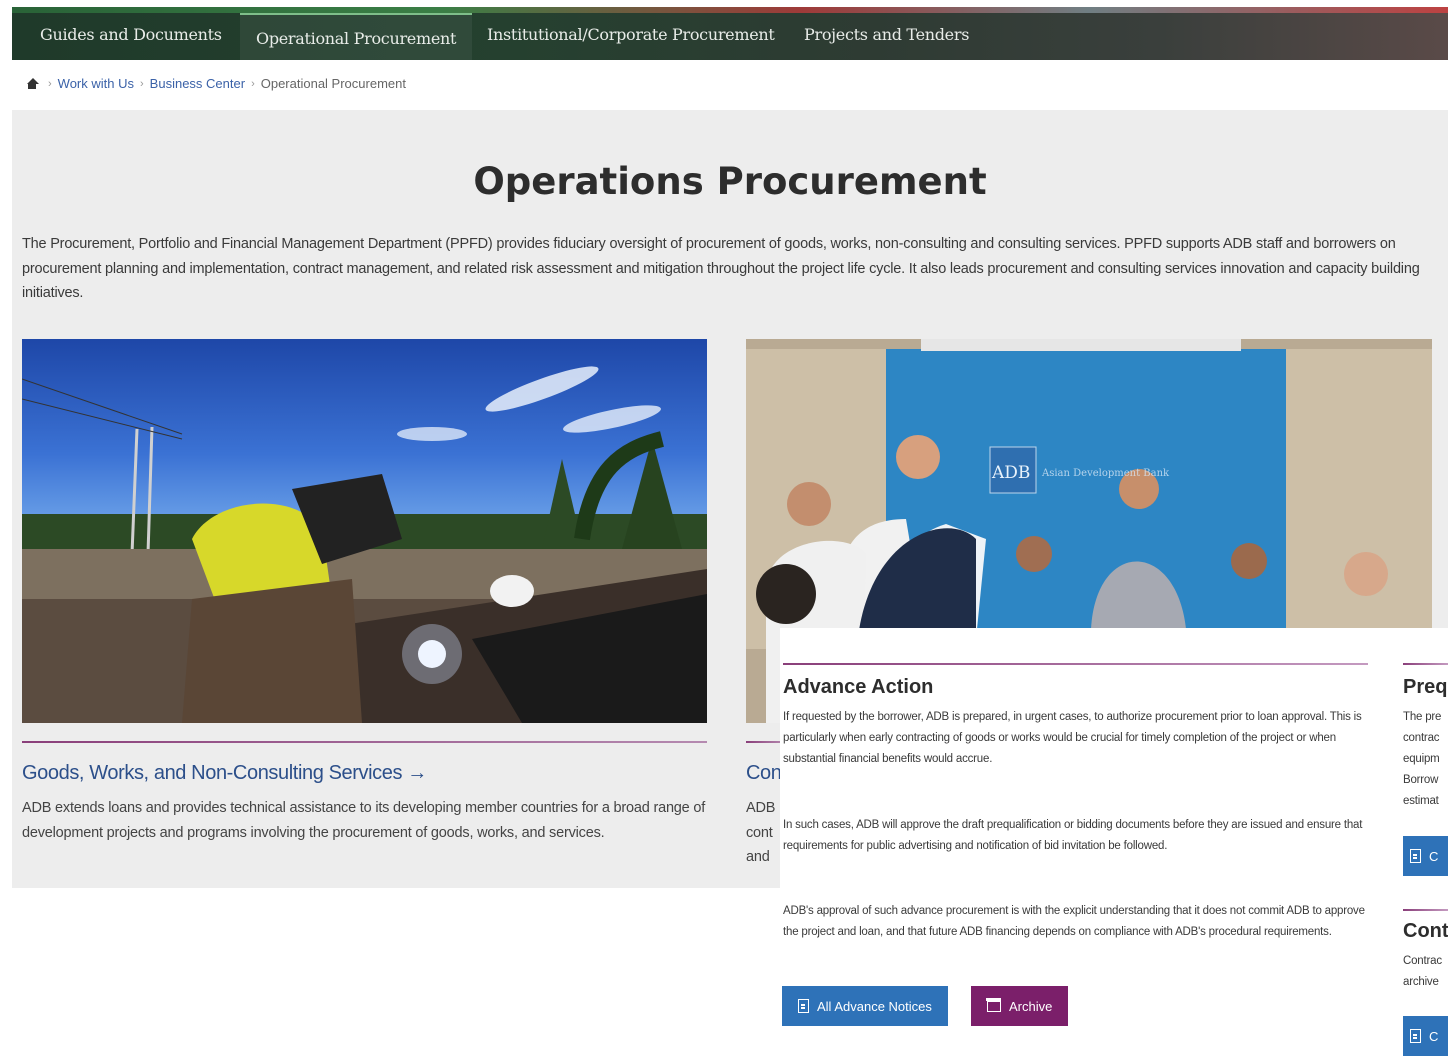  I want to click on breadcrumb-work-with-us: Work with Us, so click(96, 83).